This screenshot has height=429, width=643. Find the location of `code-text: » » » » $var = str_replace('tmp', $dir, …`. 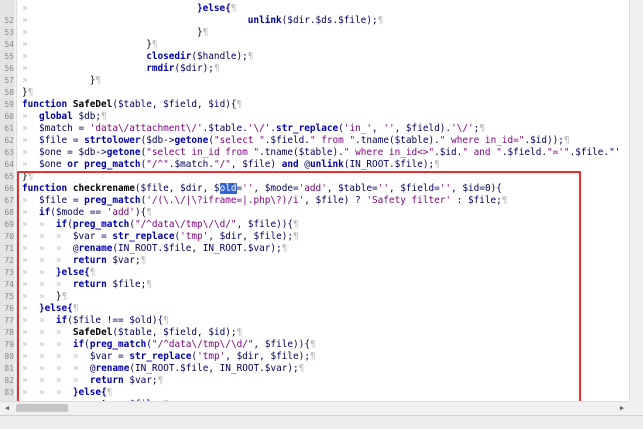

code-text: » » » » $var = str_replace('tmp', $dir, … is located at coordinates (325, 357).